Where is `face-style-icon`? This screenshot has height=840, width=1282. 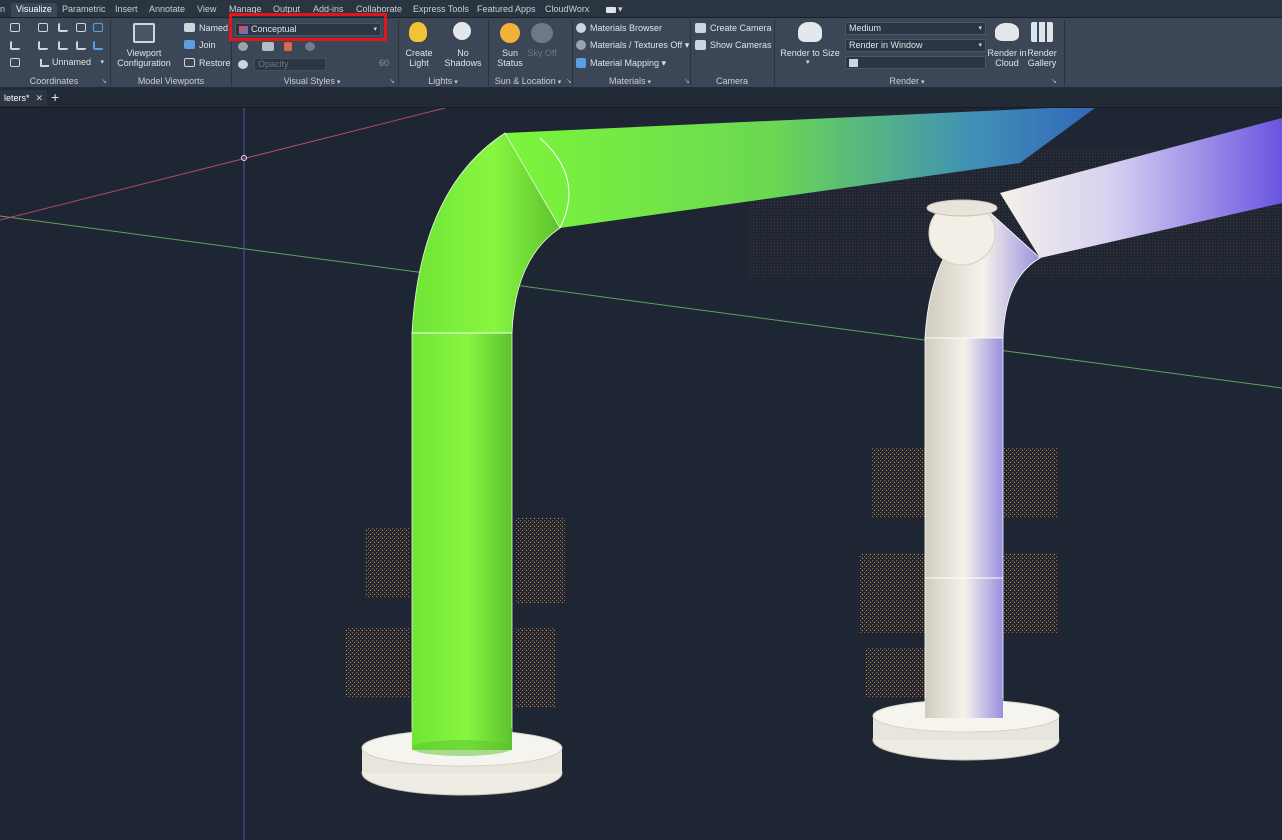 face-style-icon is located at coordinates (288, 46).